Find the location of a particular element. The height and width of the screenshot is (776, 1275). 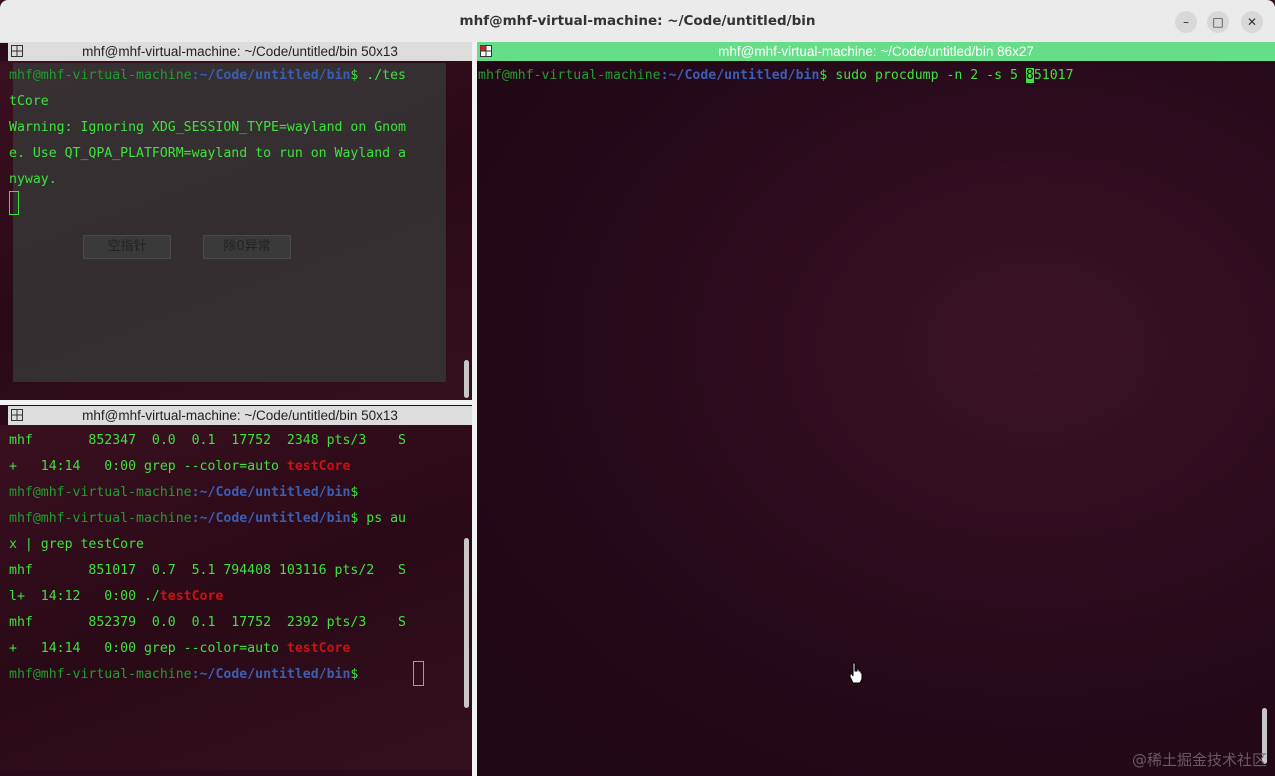

terminal-line: l+ 14:12 0:00 ./testCore is located at coordinates (116, 597).